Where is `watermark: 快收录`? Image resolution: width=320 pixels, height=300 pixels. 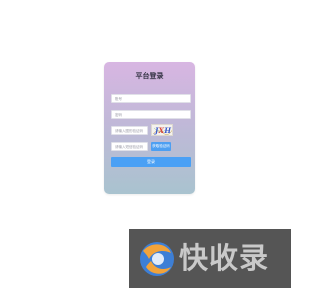
watermark: 快收录 is located at coordinates (210, 258).